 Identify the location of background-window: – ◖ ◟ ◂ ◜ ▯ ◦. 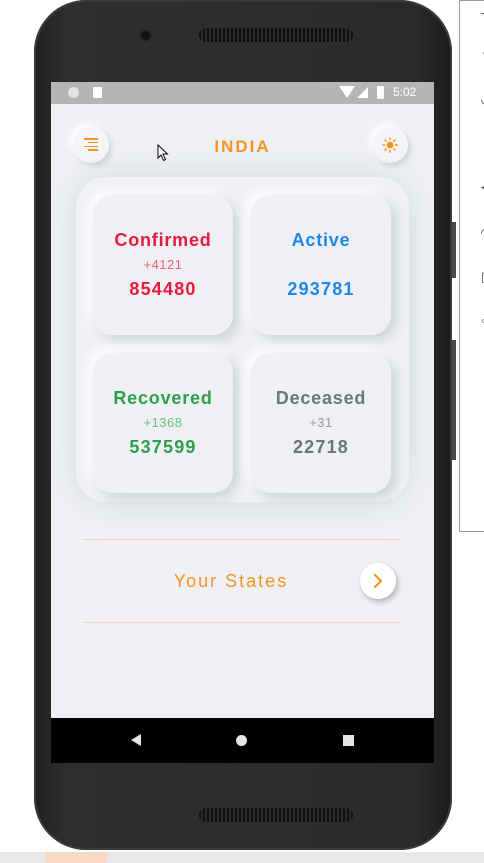
(471, 266).